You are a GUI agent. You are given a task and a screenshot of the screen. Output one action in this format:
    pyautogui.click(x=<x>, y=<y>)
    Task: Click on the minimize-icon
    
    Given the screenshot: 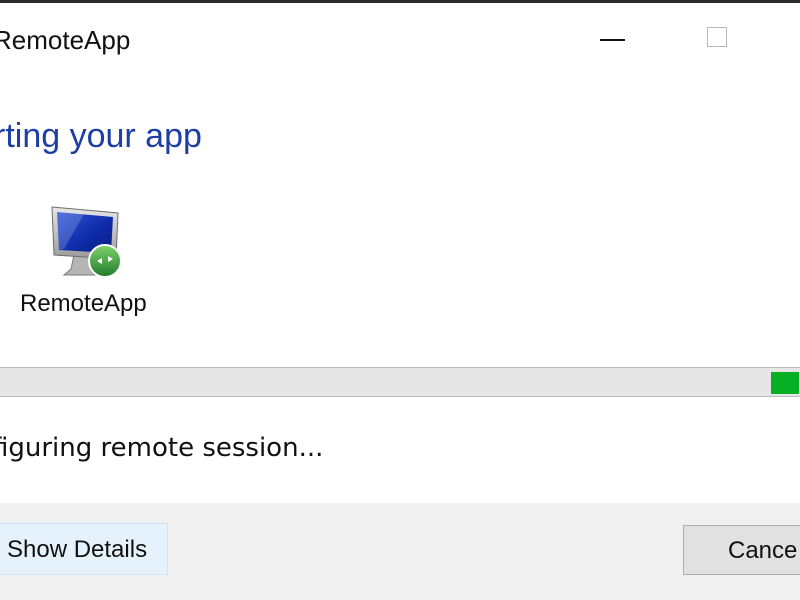 What is the action you would take?
    pyautogui.click(x=612, y=40)
    